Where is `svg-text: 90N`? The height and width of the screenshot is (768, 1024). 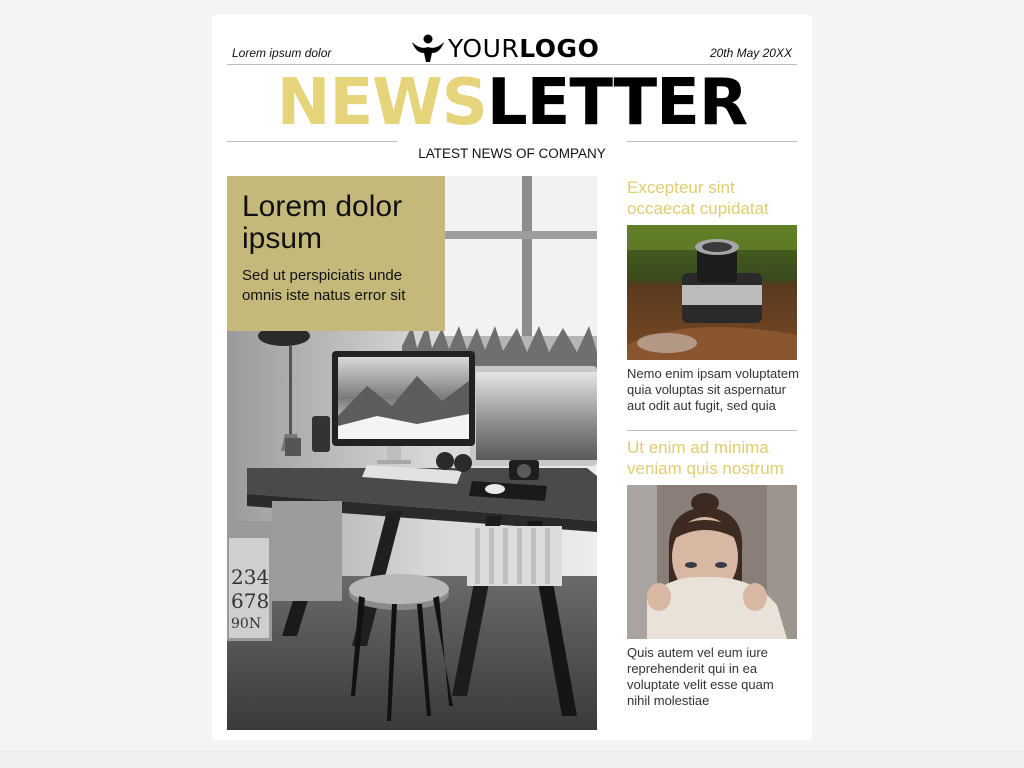 svg-text: 90N is located at coordinates (246, 624).